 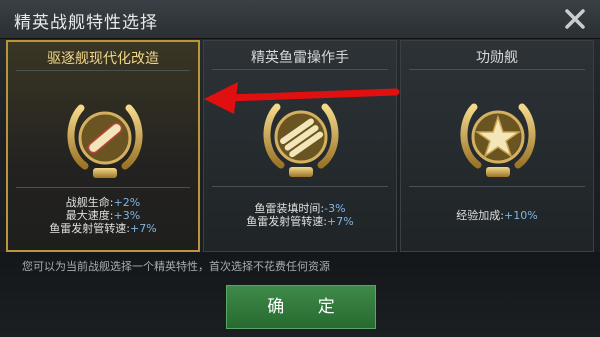 I want to click on title-bar: 精英战舰特性选择, so click(x=300, y=19).